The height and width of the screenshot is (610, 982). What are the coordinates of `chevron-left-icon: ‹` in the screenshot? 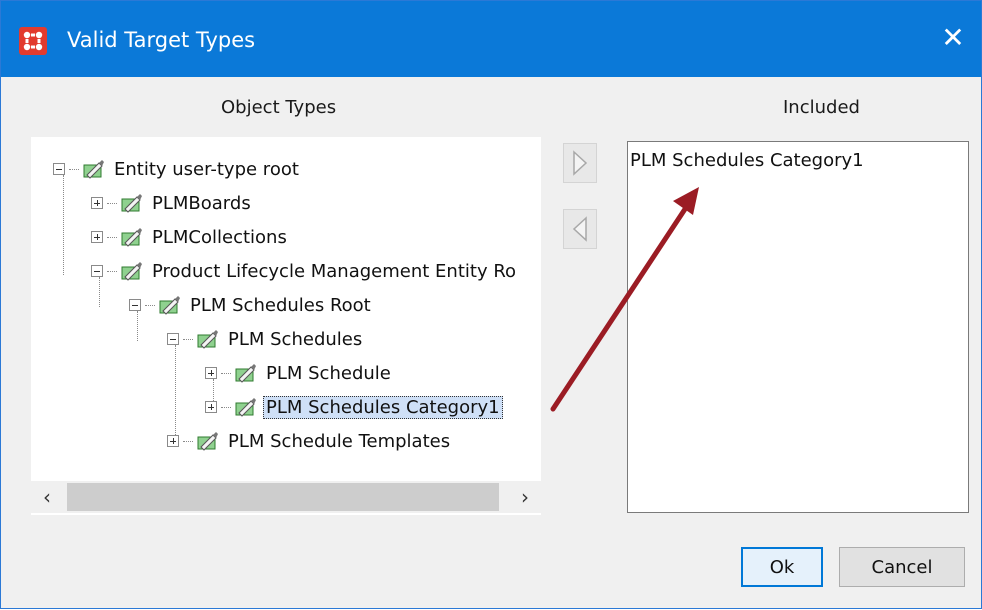 It's located at (47, 497).